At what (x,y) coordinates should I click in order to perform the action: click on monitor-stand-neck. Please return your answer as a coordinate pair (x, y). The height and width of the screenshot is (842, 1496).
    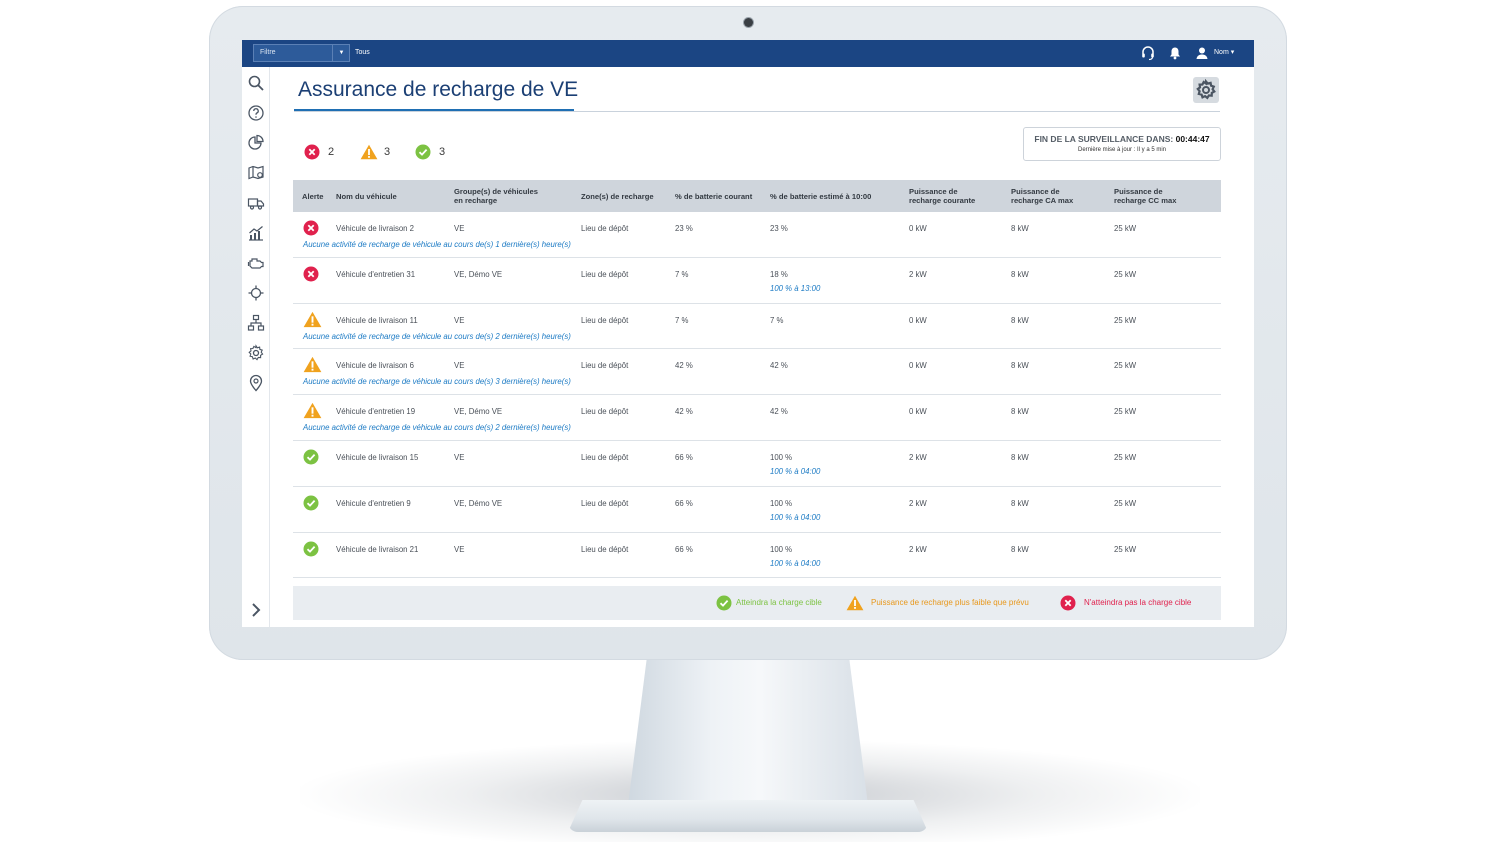
    Looking at the image, I should click on (748, 730).